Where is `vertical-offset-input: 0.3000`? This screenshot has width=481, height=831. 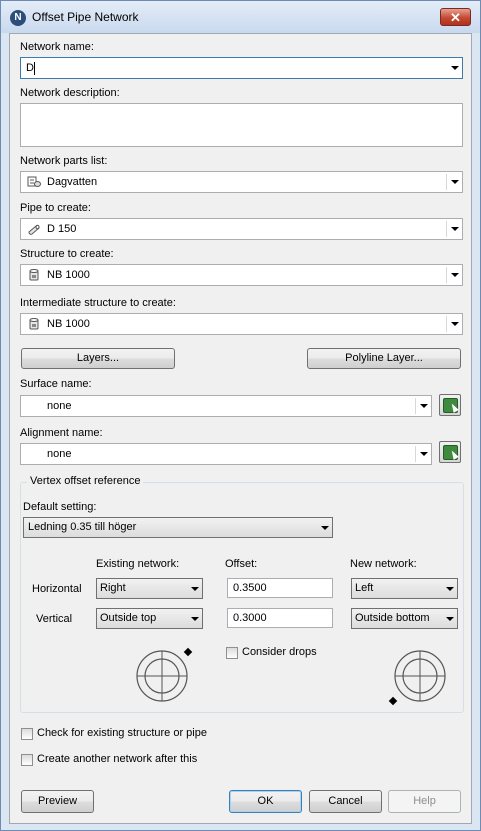 vertical-offset-input: 0.3000 is located at coordinates (280, 618).